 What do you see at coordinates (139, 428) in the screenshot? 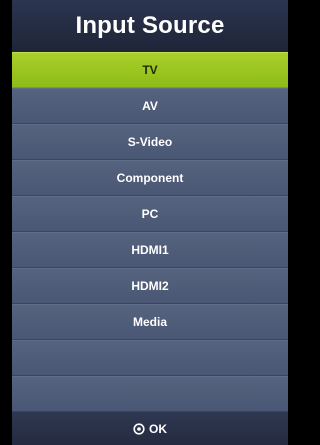
I see `ok-button-icon` at bounding box center [139, 428].